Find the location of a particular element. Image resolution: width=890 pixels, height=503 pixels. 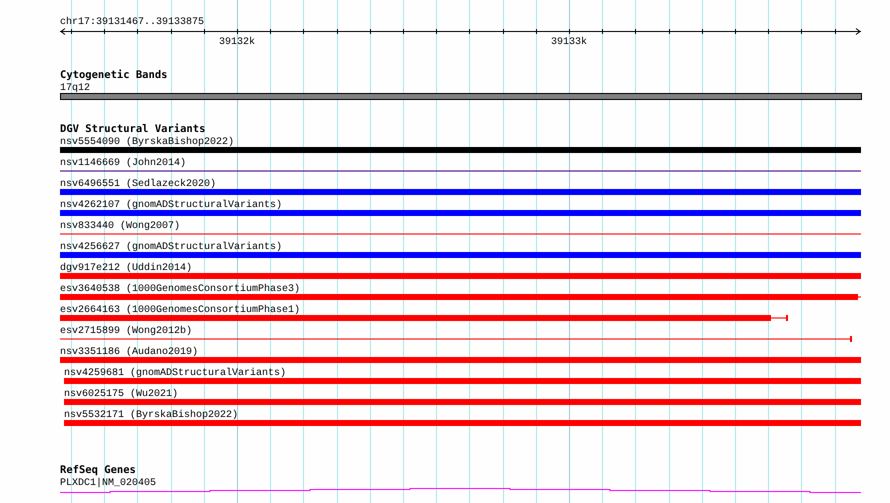

tick-label: 39133k is located at coordinates (569, 42).